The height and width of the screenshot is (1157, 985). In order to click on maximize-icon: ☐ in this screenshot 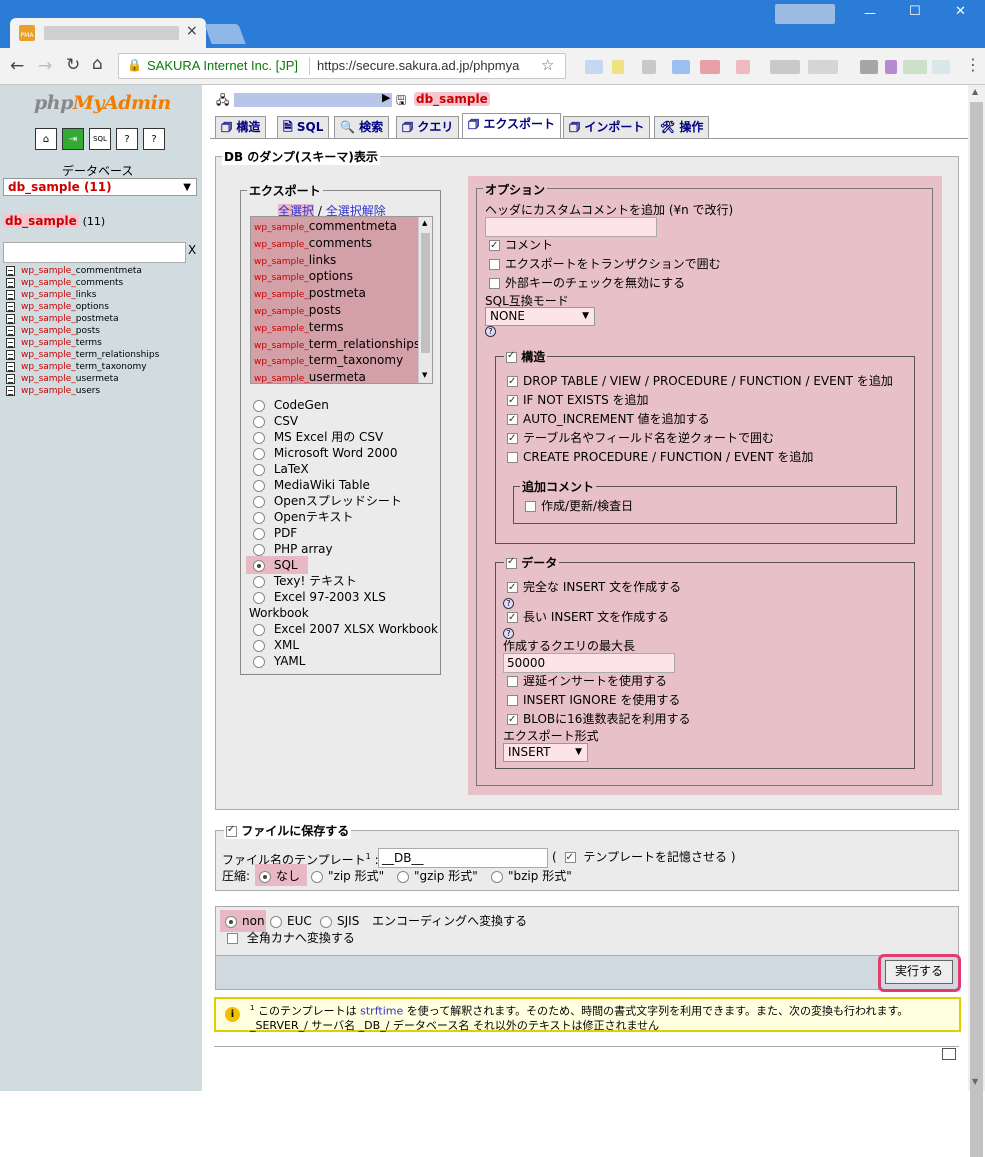, I will do `click(915, 11)`.